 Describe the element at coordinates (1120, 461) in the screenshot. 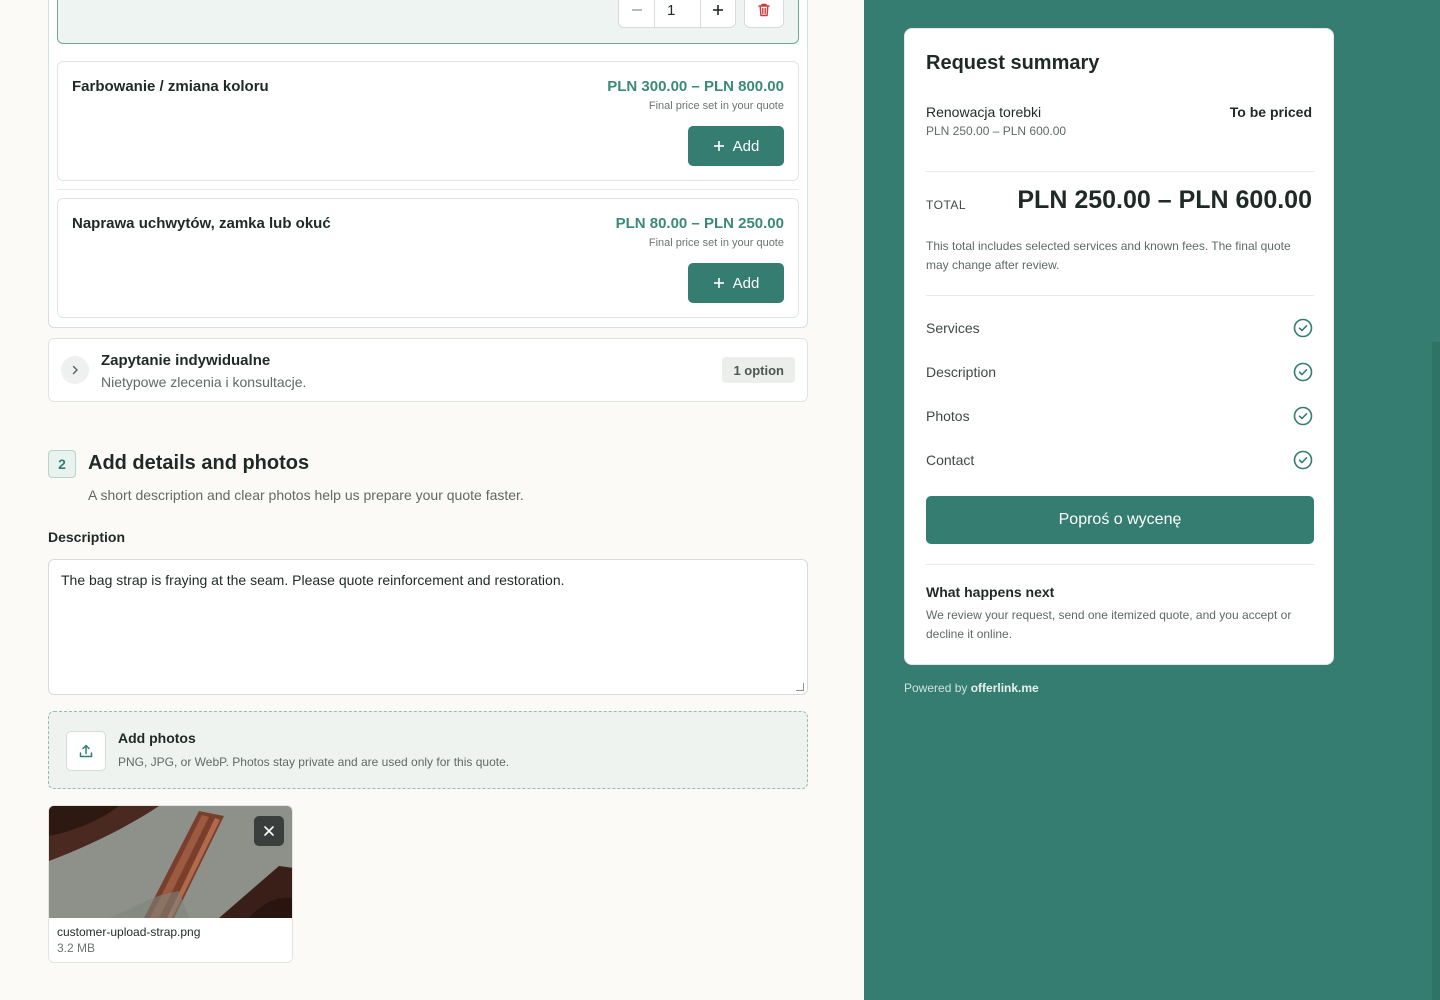

I see `checklist-item: Contact` at that location.